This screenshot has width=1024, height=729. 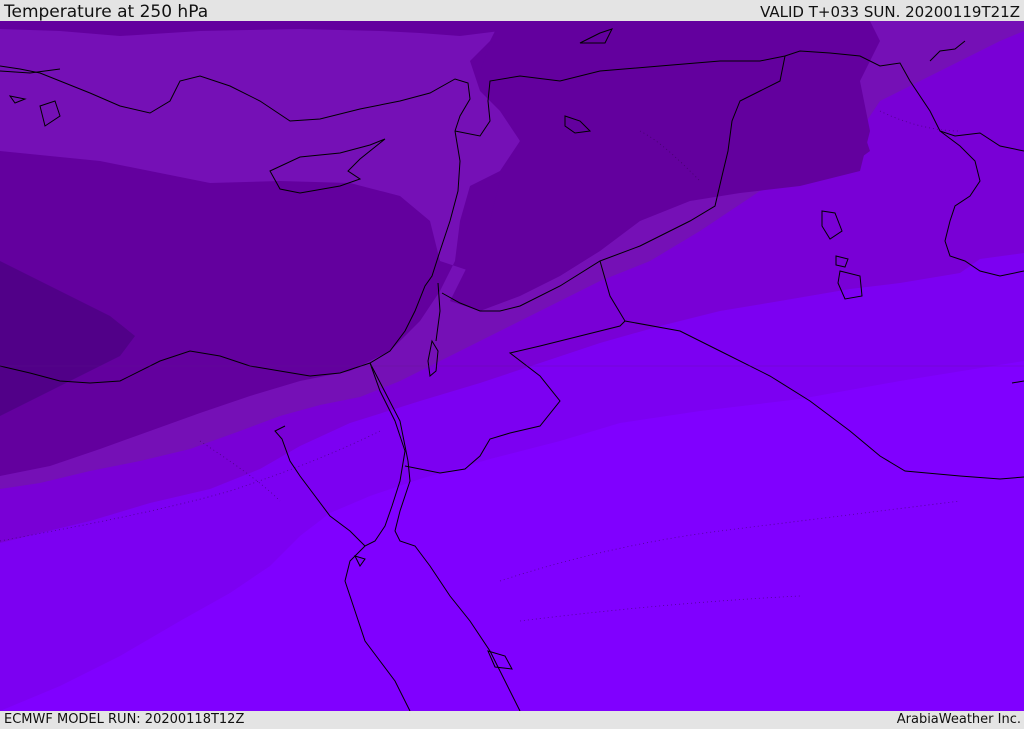 What do you see at coordinates (890, 12) in the screenshot?
I see `valid-time: VALID T+033 SUN. 20200119T21Z` at bounding box center [890, 12].